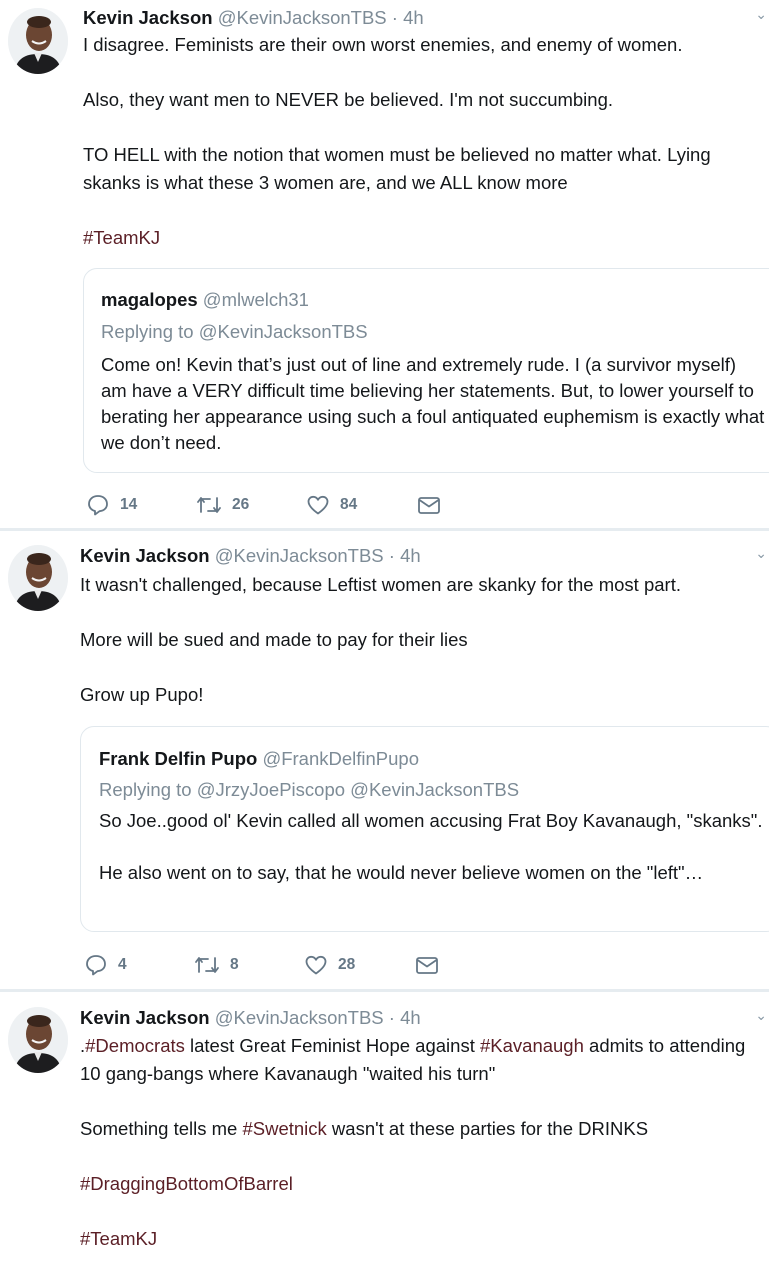 Image resolution: width=769 pixels, height=1261 pixels. Describe the element at coordinates (186, 1183) in the screenshot. I see `hashtag-link: #DraggingBottomOfBarrel` at that location.